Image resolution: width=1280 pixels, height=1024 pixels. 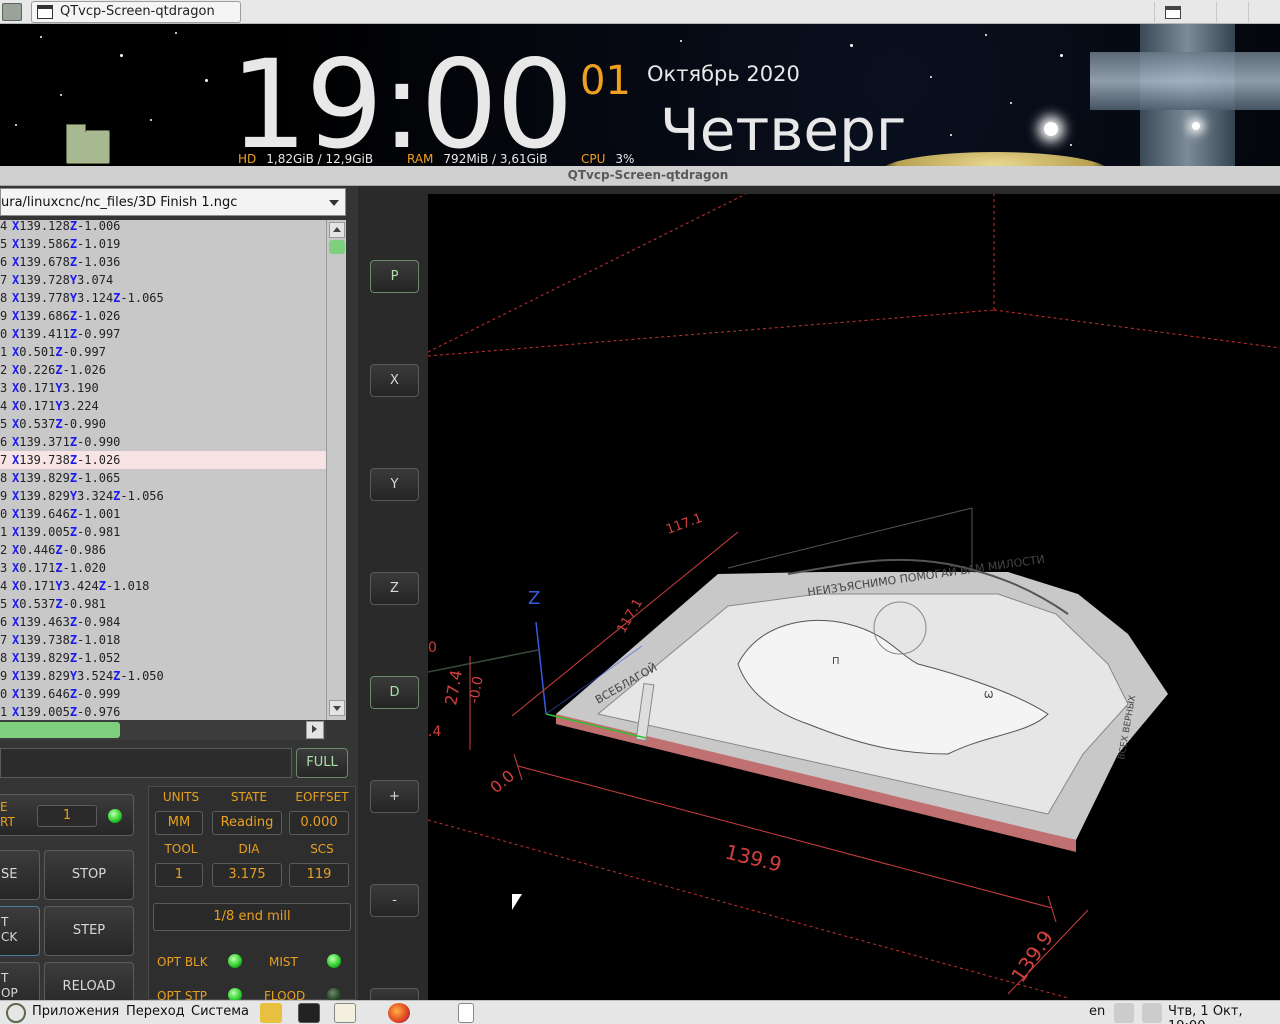 What do you see at coordinates (319, 823) in the screenshot?
I see `eoffset-value: 0.000` at bounding box center [319, 823].